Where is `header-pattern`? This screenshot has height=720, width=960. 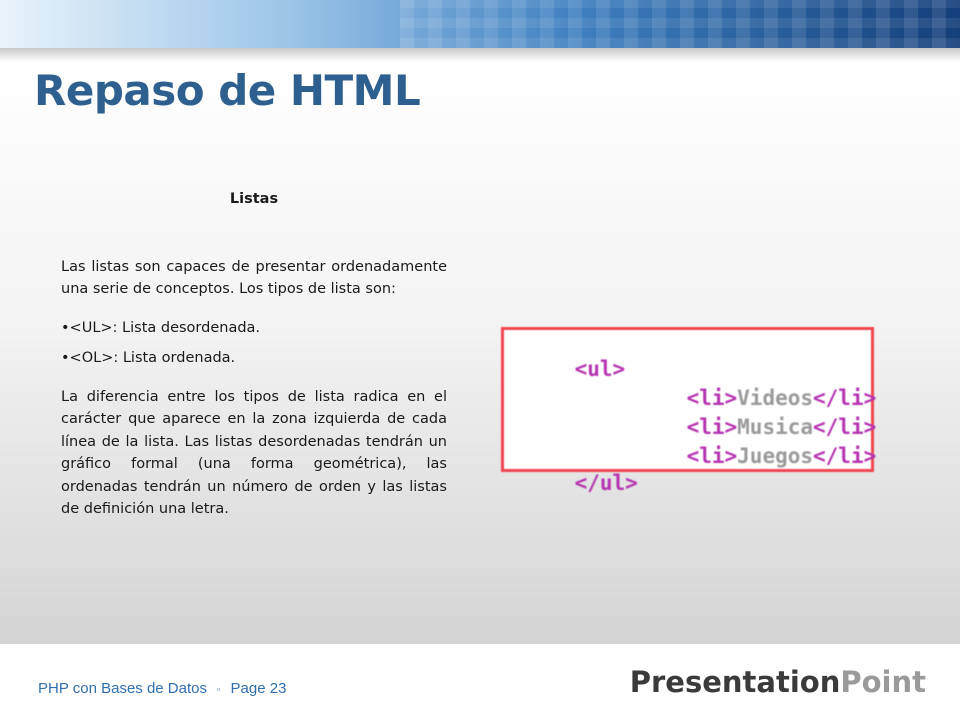
header-pattern is located at coordinates (680, 24).